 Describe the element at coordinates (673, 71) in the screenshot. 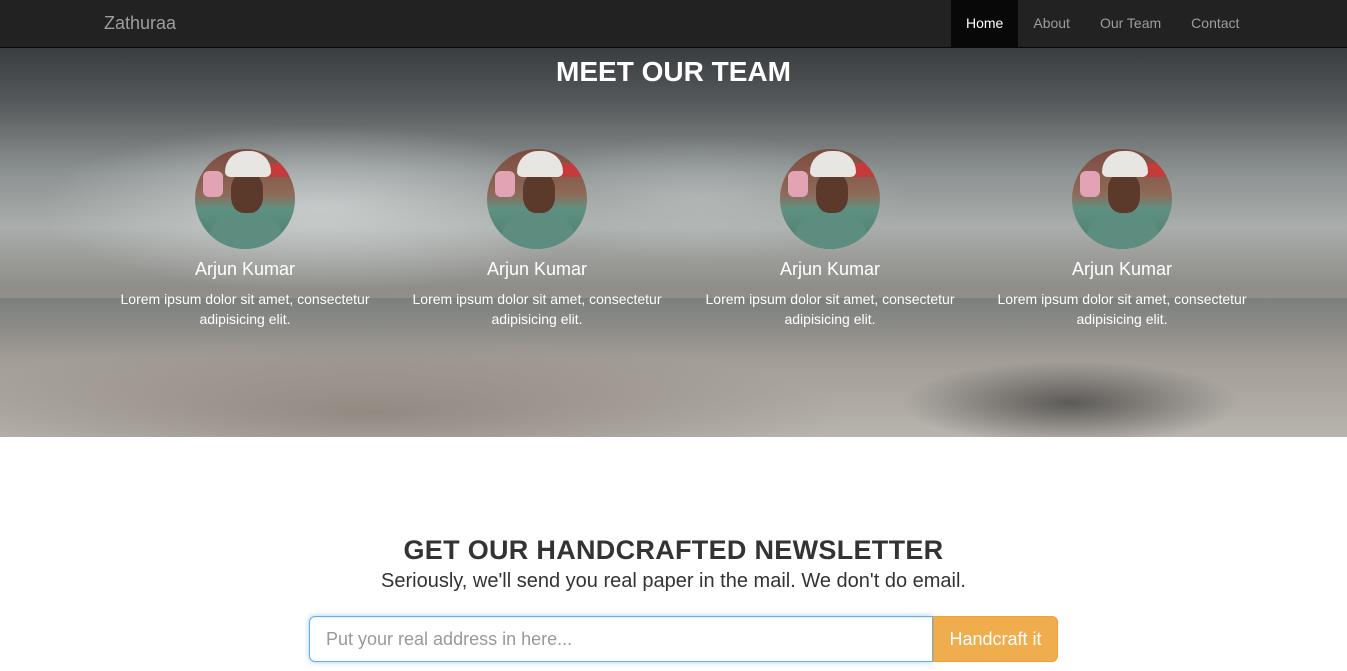

I see `team-title: MEET OUR TEAM` at that location.